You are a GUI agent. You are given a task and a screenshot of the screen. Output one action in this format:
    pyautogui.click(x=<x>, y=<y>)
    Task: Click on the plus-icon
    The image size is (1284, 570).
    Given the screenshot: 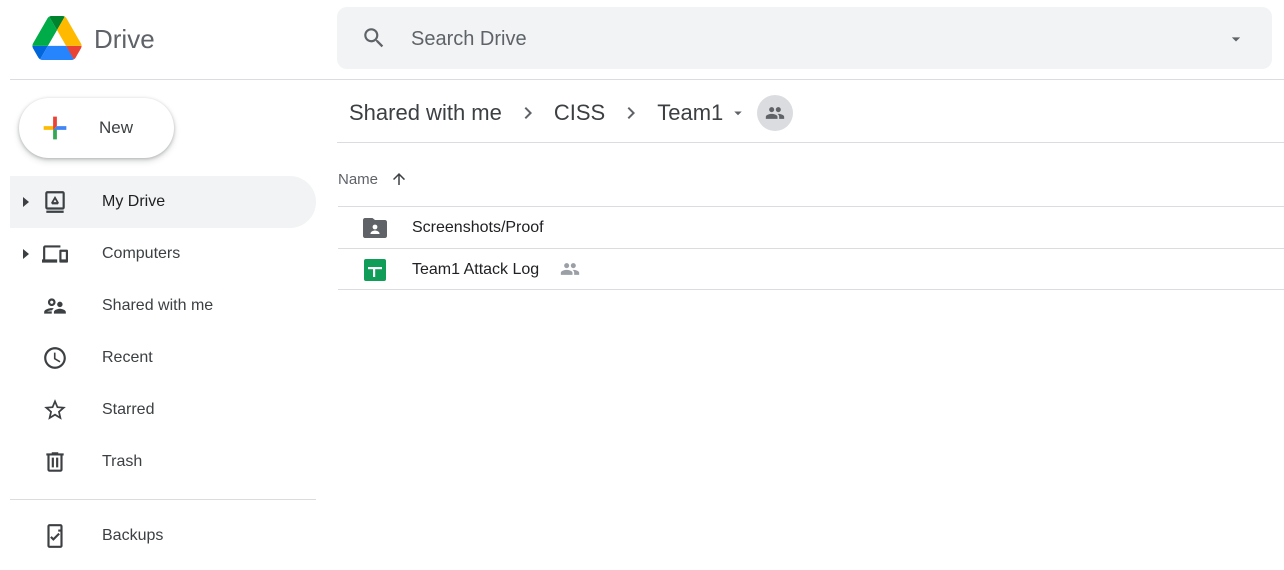 What is the action you would take?
    pyautogui.click(x=55, y=128)
    